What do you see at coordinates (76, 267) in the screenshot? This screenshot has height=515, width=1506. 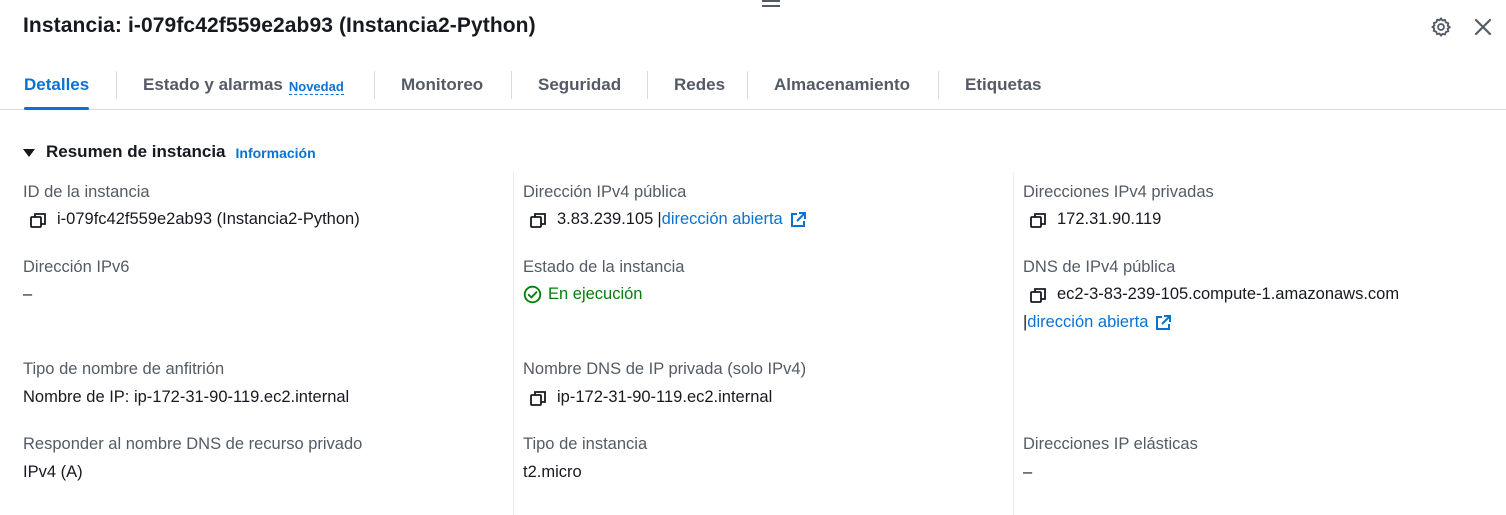 I see `ipv6-label: Dirección IPv6` at bounding box center [76, 267].